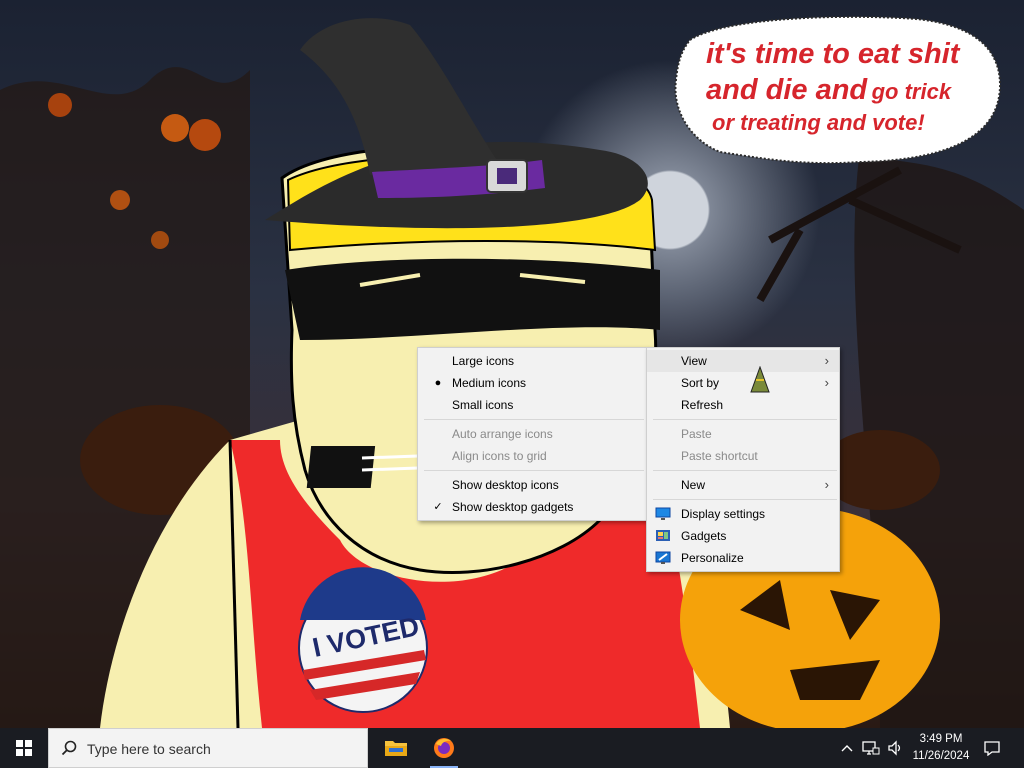 The height and width of the screenshot is (768, 1024). I want to click on search-input, so click(222, 749).